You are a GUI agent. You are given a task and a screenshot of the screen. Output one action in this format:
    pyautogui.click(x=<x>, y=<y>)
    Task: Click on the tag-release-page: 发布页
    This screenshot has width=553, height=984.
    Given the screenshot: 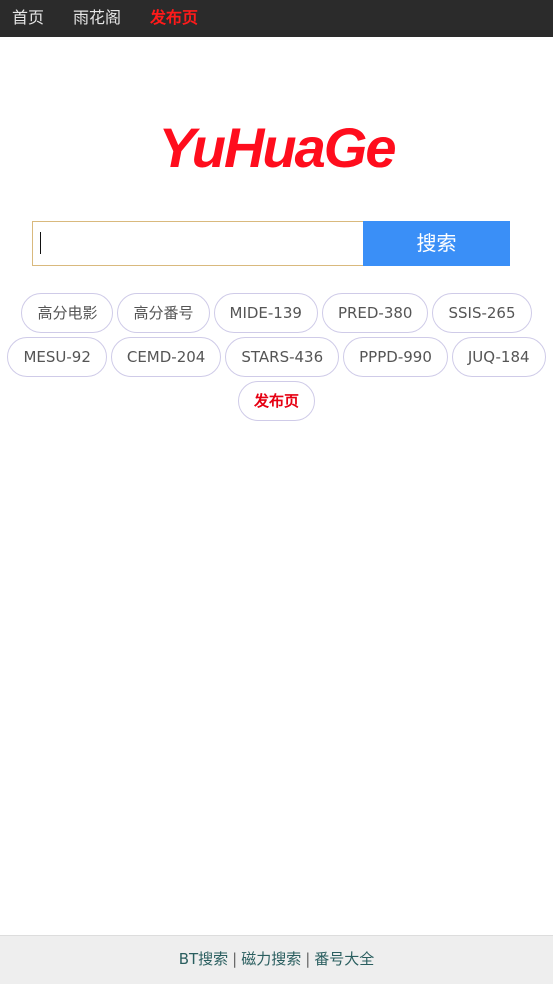 What is the action you would take?
    pyautogui.click(x=276, y=401)
    